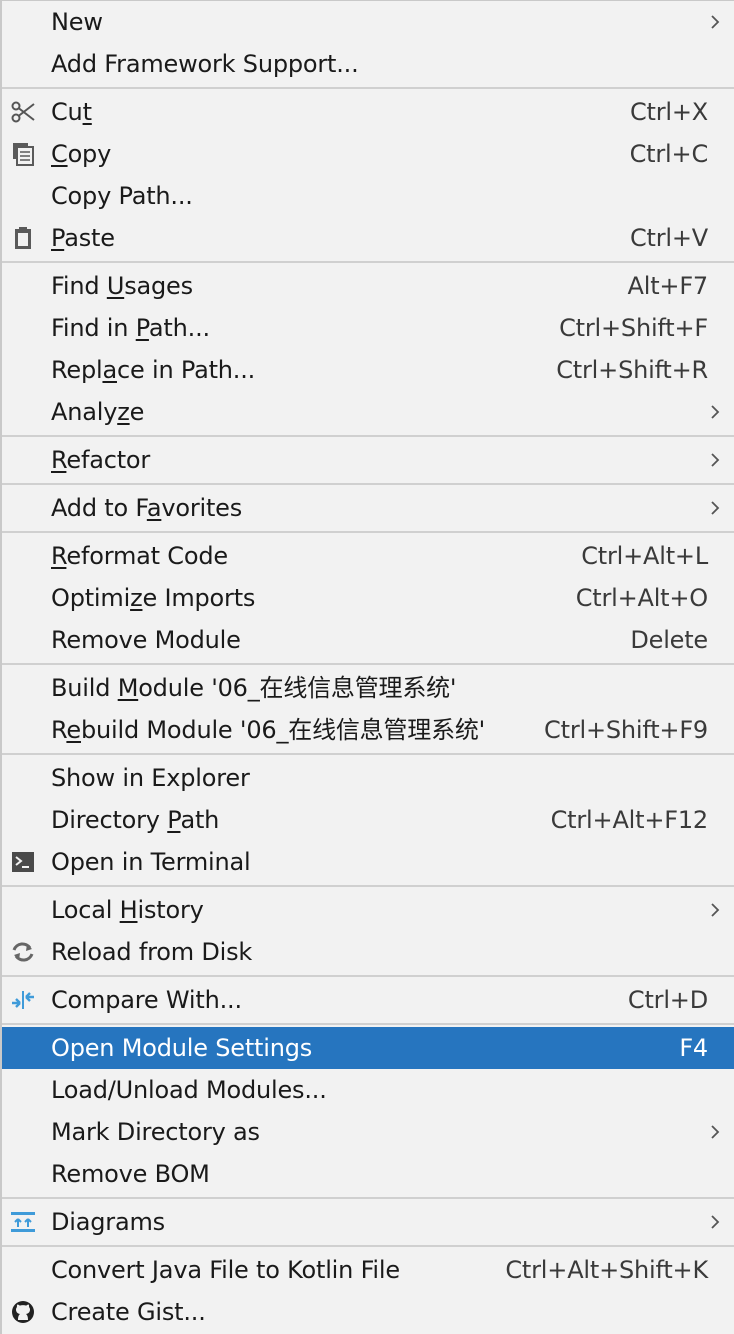  What do you see at coordinates (23, 154) in the screenshot?
I see `copy-icon` at bounding box center [23, 154].